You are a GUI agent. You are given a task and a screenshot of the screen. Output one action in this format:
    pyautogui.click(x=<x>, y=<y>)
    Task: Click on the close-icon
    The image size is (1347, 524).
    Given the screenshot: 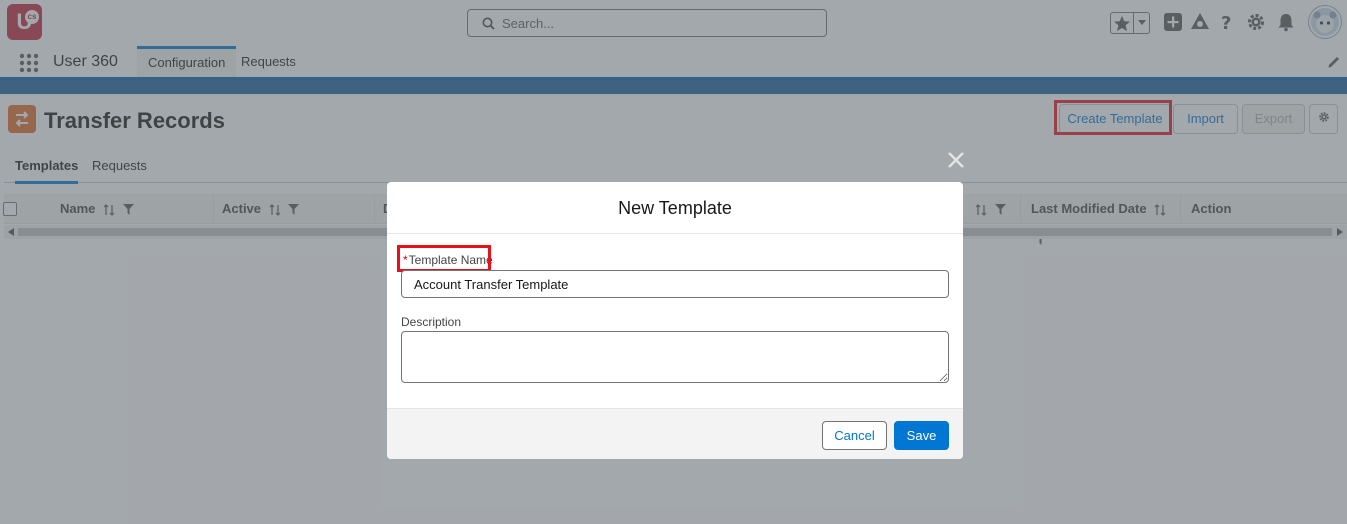 What is the action you would take?
    pyautogui.click(x=956, y=160)
    